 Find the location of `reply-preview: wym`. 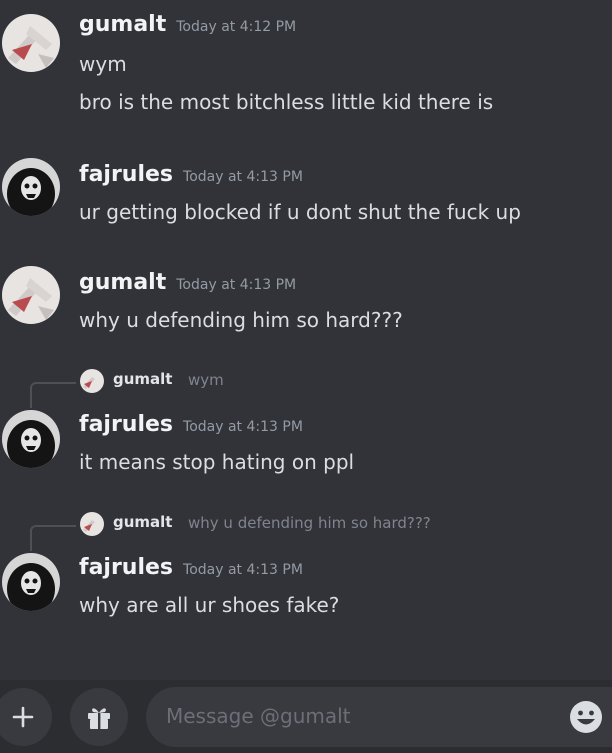

reply-preview: wym is located at coordinates (206, 380).